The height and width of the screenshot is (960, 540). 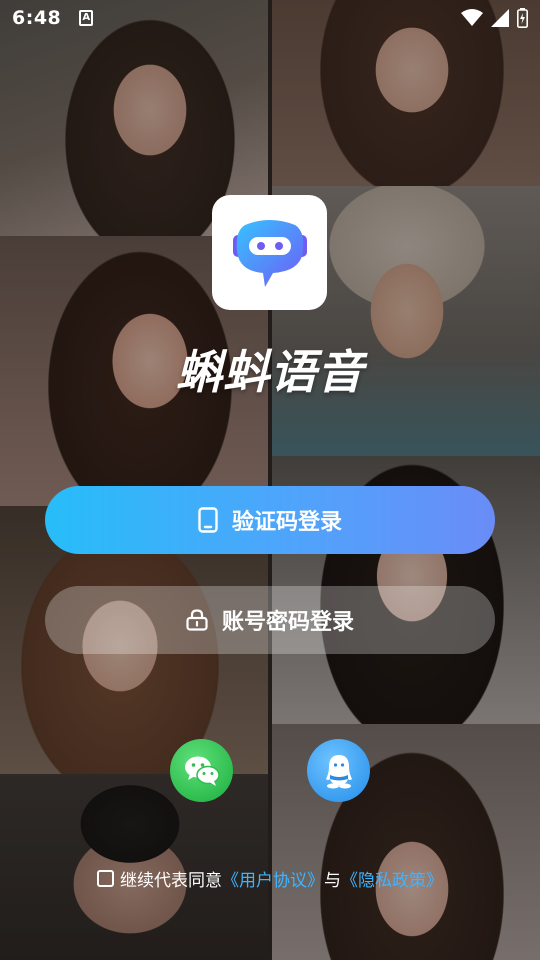 What do you see at coordinates (86, 18) in the screenshot?
I see `a-icon: A` at bounding box center [86, 18].